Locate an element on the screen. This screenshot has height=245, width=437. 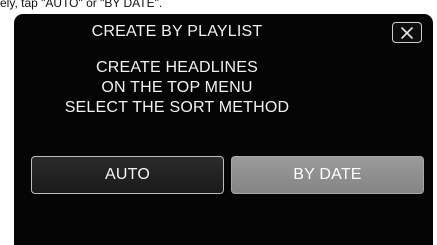
message-line-1: CREATE HEADLINES is located at coordinates (177, 67).